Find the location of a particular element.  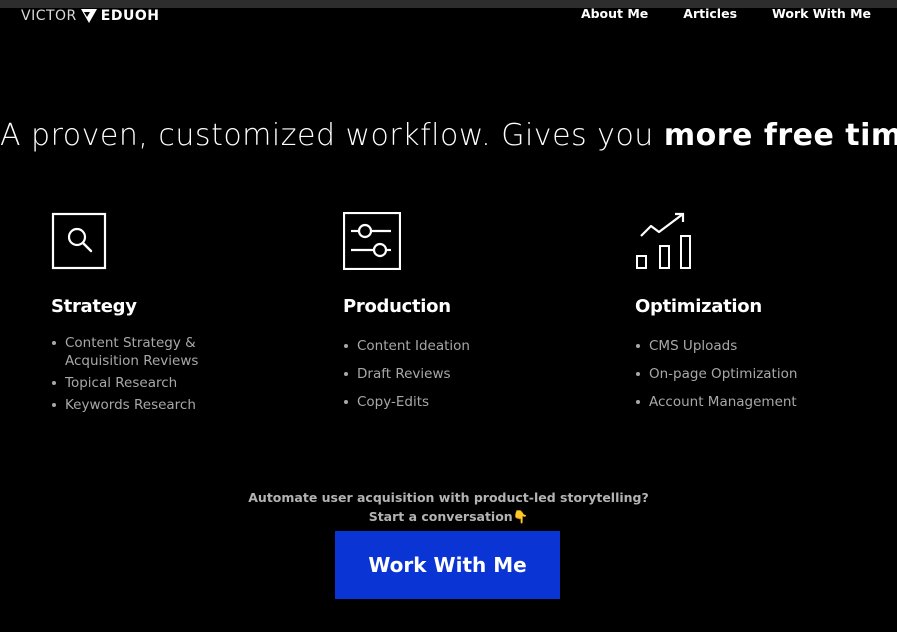

nav-about-me: About Me is located at coordinates (614, 13).